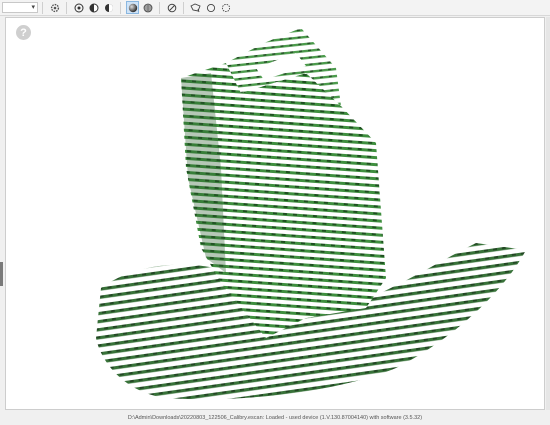 Image resolution: width=550 pixels, height=425 pixels. I want to click on reset-view-button, so click(225, 7).